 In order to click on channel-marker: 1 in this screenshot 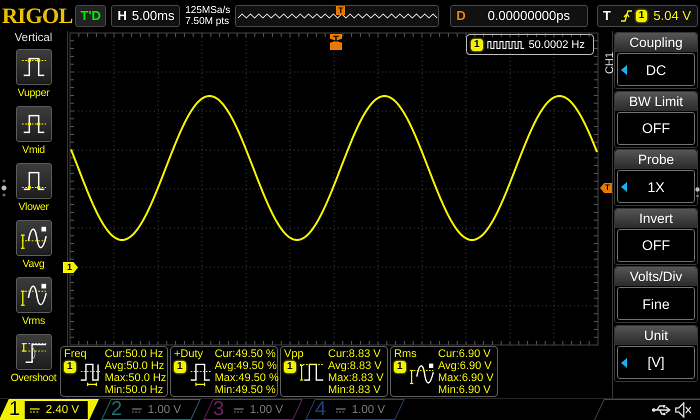, I will do `click(70, 267)`.